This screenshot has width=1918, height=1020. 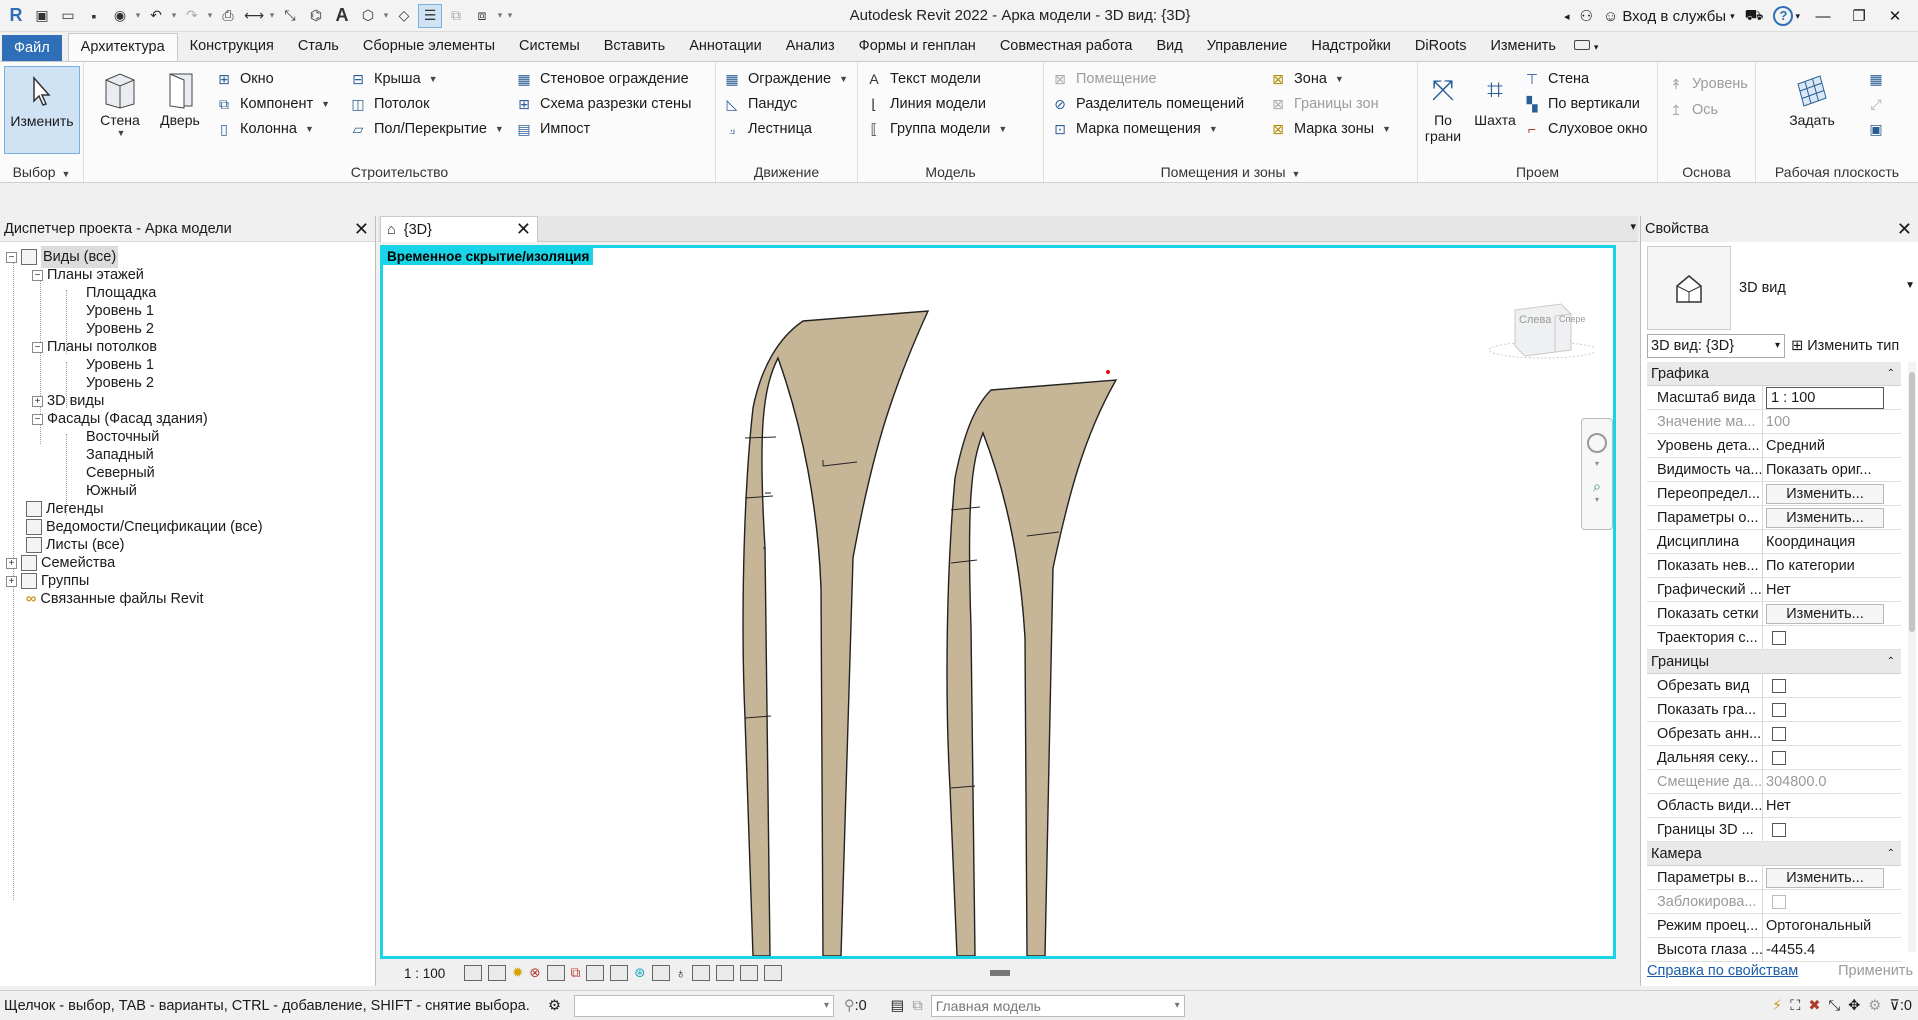 What do you see at coordinates (232, 47) in the screenshot?
I see `tab-structure: Конструкция` at bounding box center [232, 47].